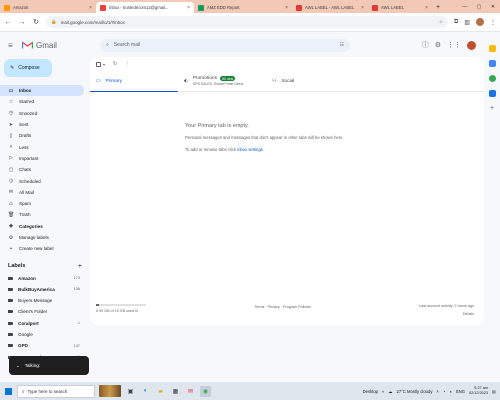  What do you see at coordinates (134, 81) in the screenshot?
I see `tab-primary: ▭ Primary` at bounding box center [134, 81].